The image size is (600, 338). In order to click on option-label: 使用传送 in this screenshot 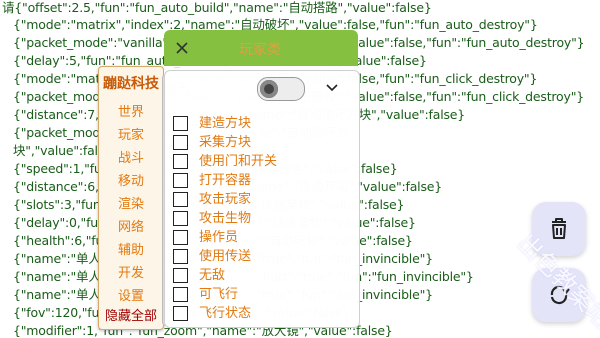, I will do `click(225, 256)`.